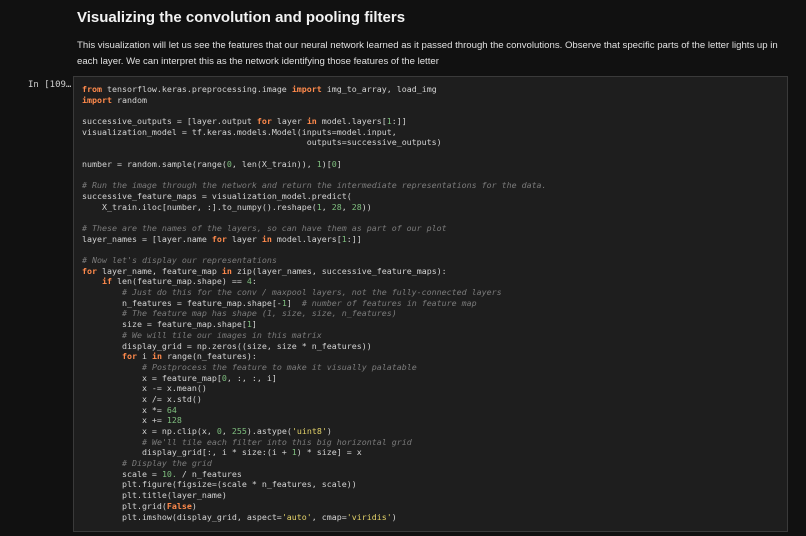  What do you see at coordinates (196, 89) in the screenshot?
I see `code-token: tensorflow.keras.preprocessing.image` at bounding box center [196, 89].